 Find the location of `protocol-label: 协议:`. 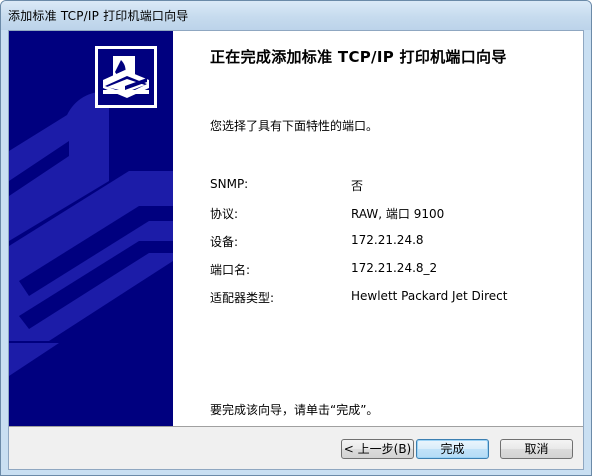

protocol-label: 协议: is located at coordinates (224, 214).